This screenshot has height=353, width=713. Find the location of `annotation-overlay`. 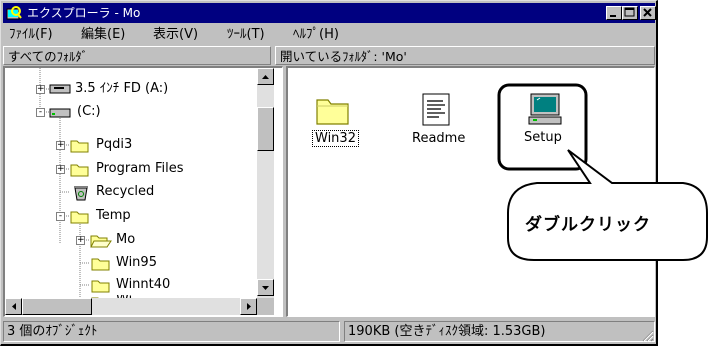

annotation-overlay is located at coordinates (602, 172).